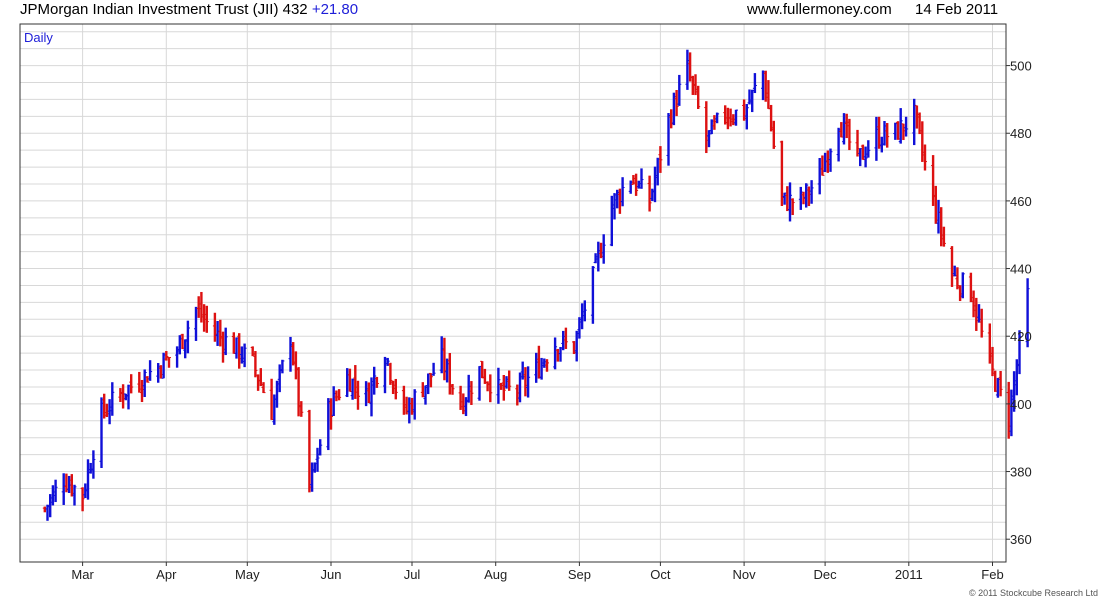 The height and width of the screenshot is (600, 1100). What do you see at coordinates (1021, 269) in the screenshot?
I see `y-tick-label: 440` at bounding box center [1021, 269].